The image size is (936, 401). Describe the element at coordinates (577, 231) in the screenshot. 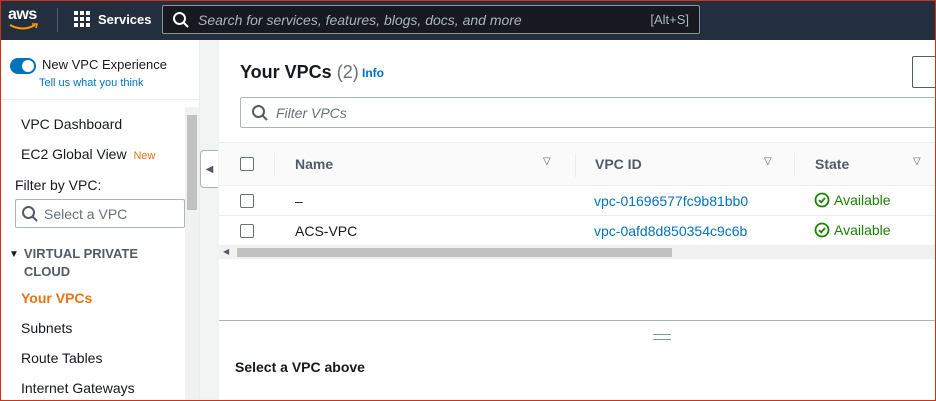

I see `table-row: ACS-VPC vpc-0afd8d850354c9c6b Available` at that location.